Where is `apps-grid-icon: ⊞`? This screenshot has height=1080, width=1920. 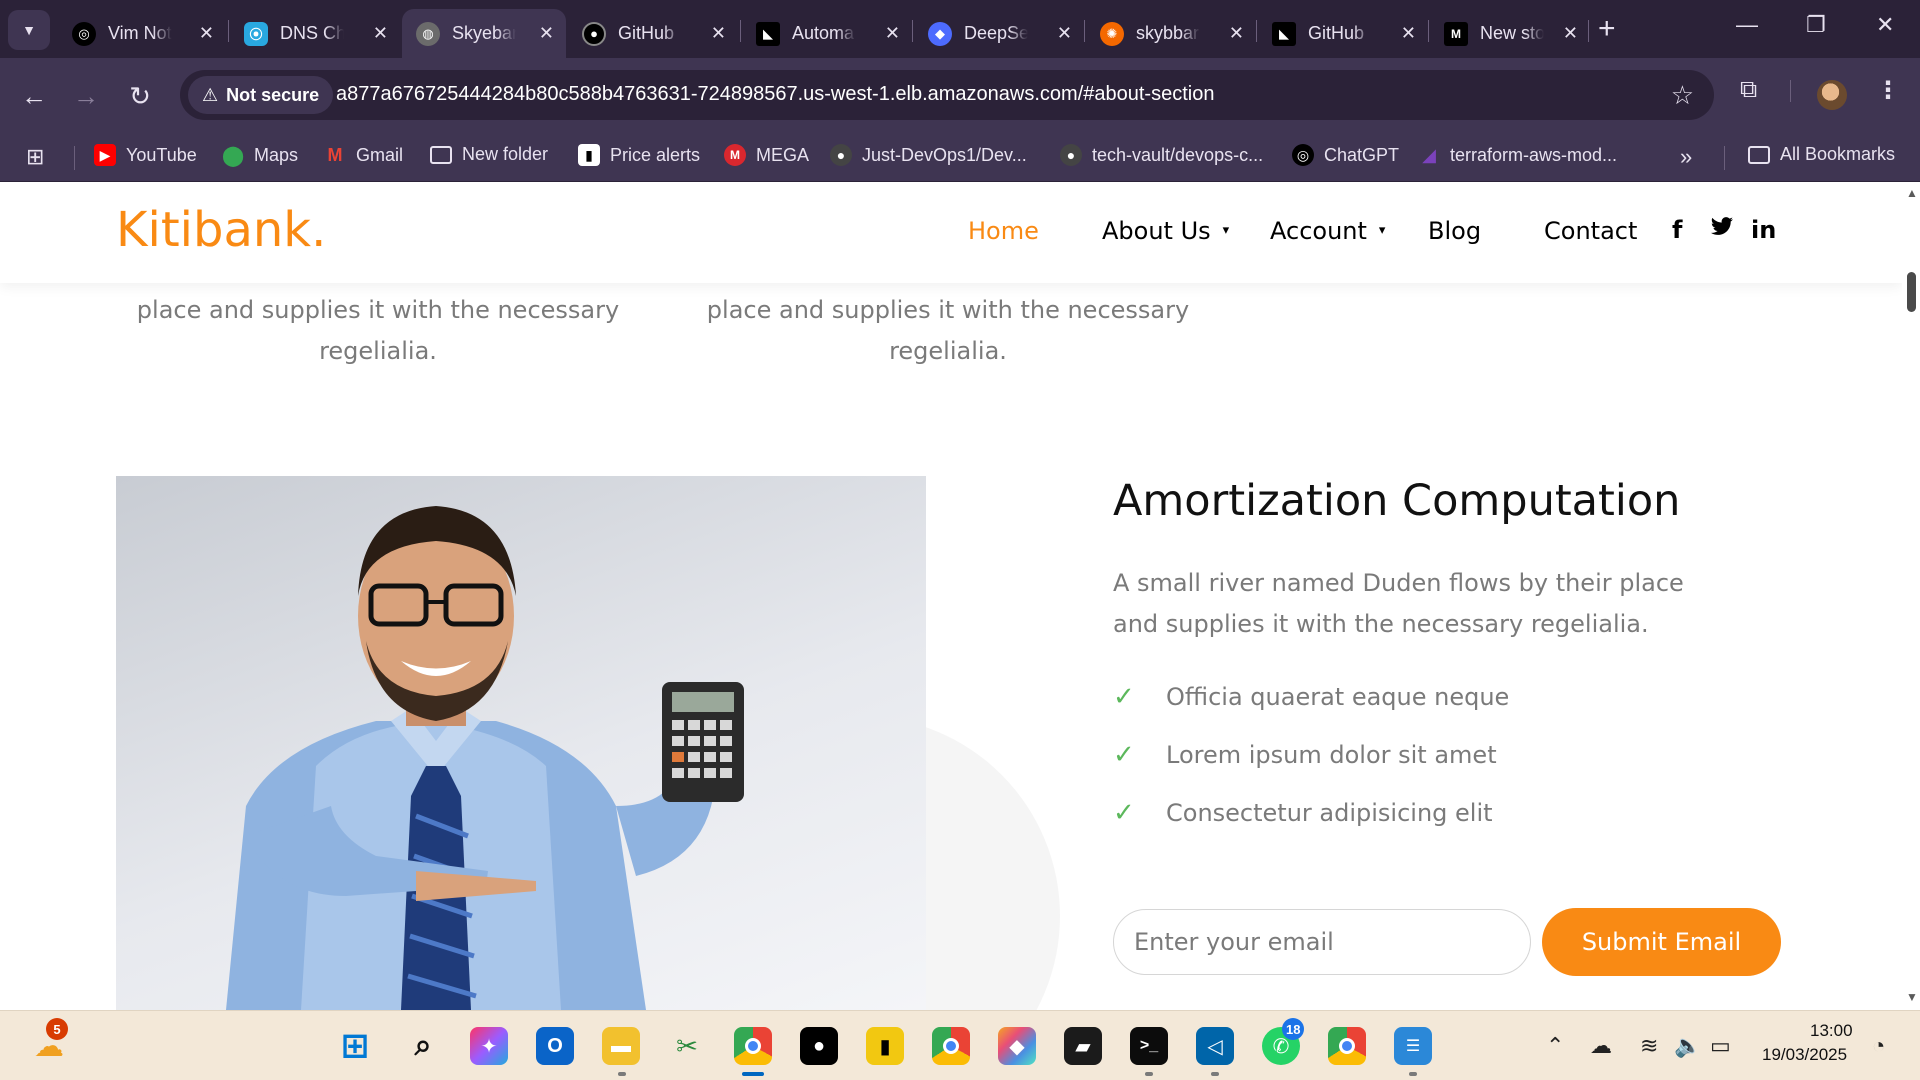 apps-grid-icon: ⊞ is located at coordinates (35, 157).